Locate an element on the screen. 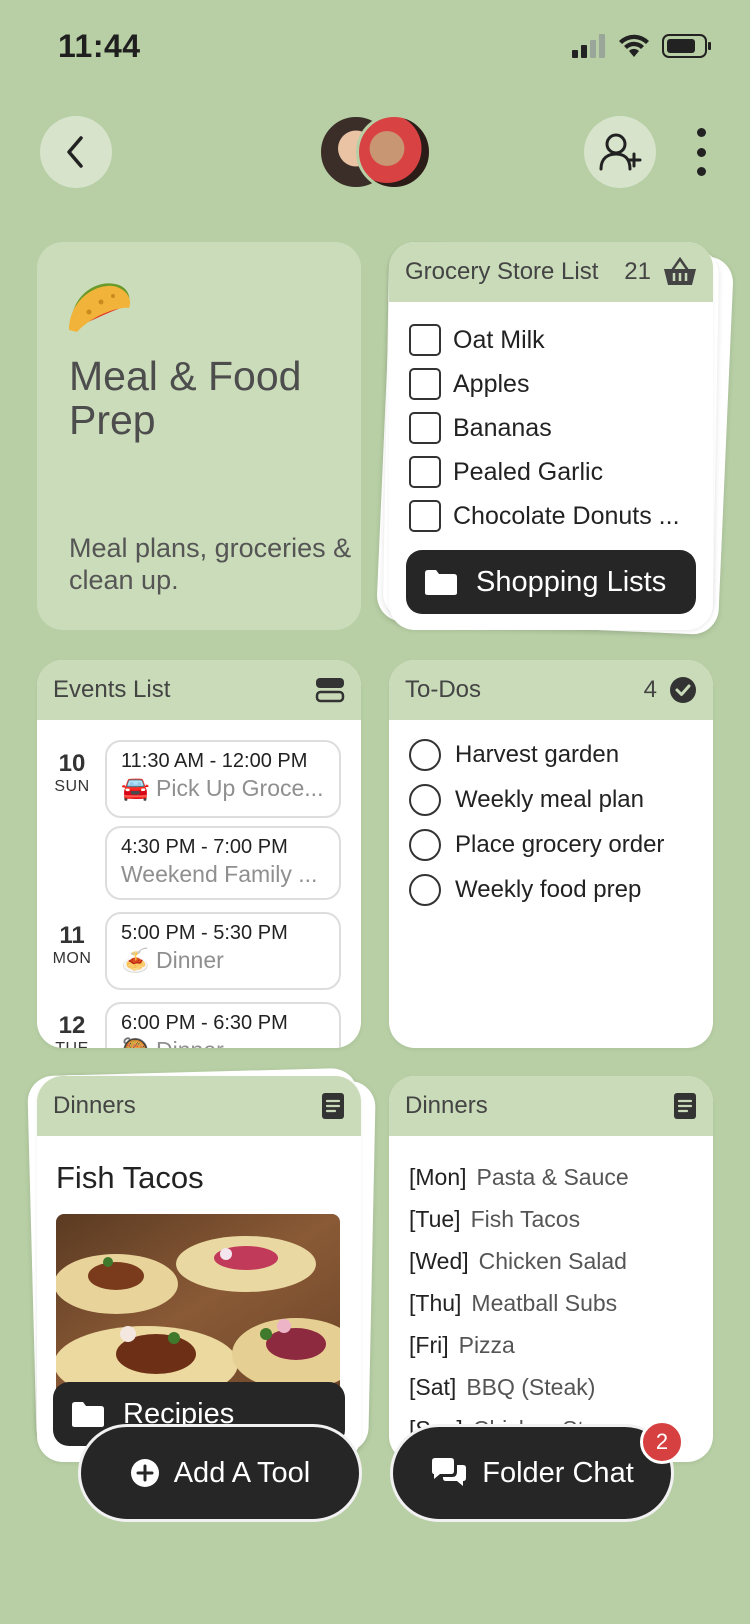 This screenshot has width=750, height=1624. grocery-count: 21 is located at coordinates (637, 271).